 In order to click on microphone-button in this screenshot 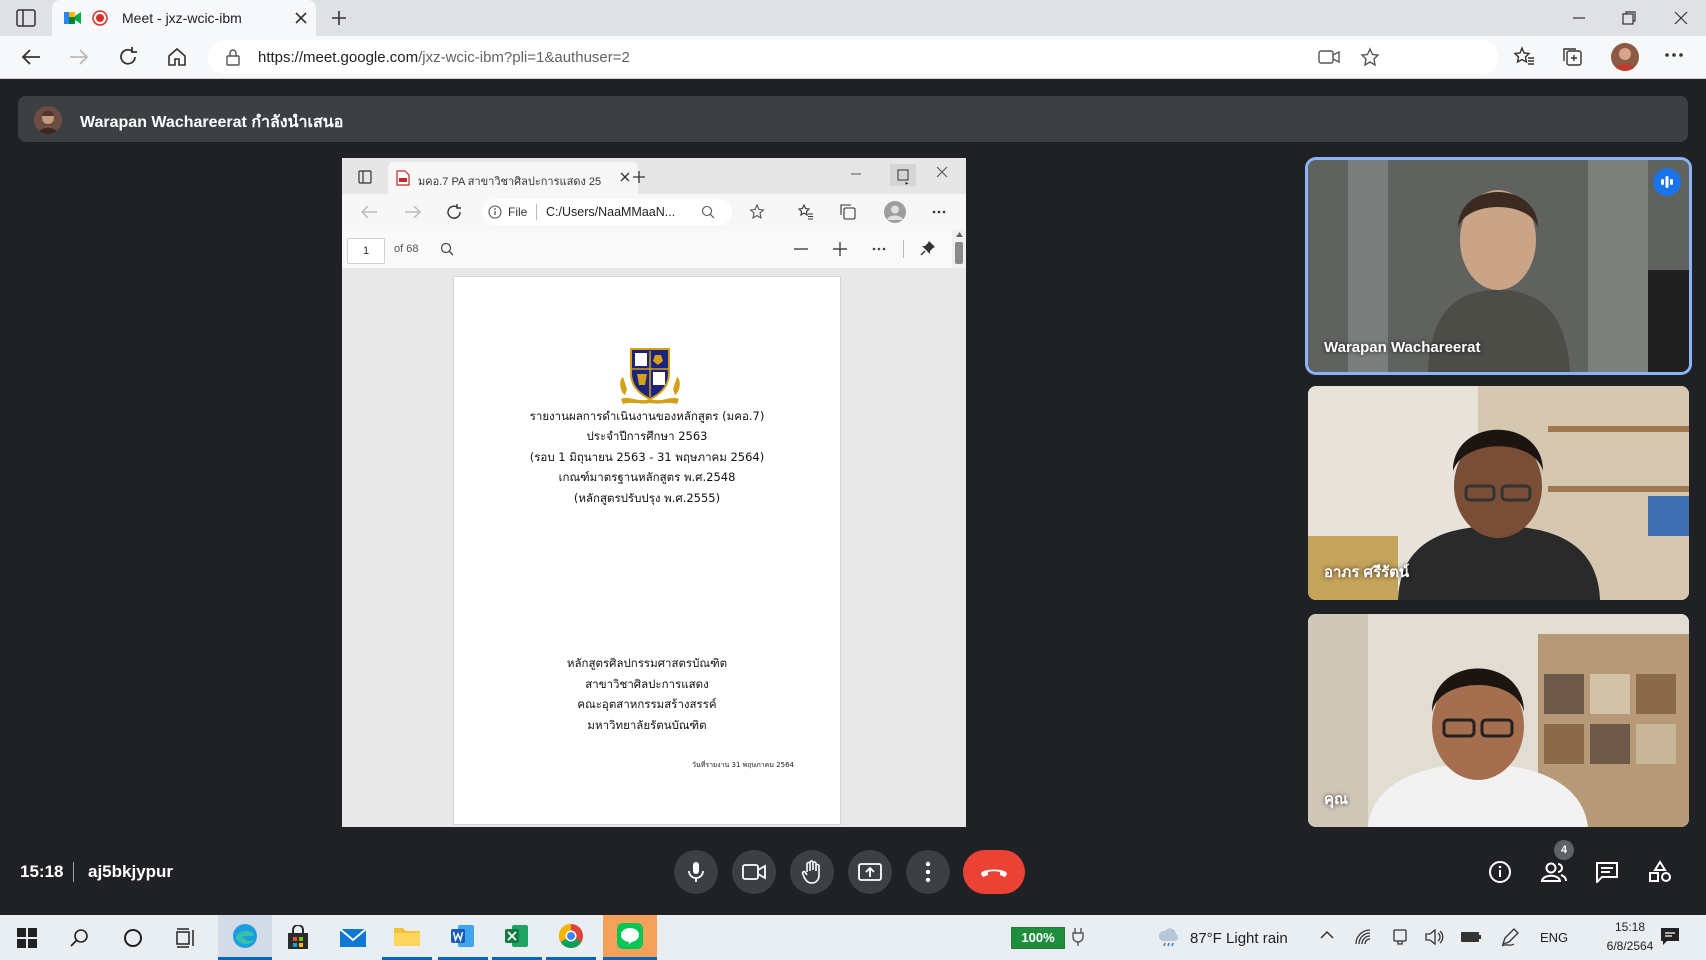, I will do `click(696, 872)`.